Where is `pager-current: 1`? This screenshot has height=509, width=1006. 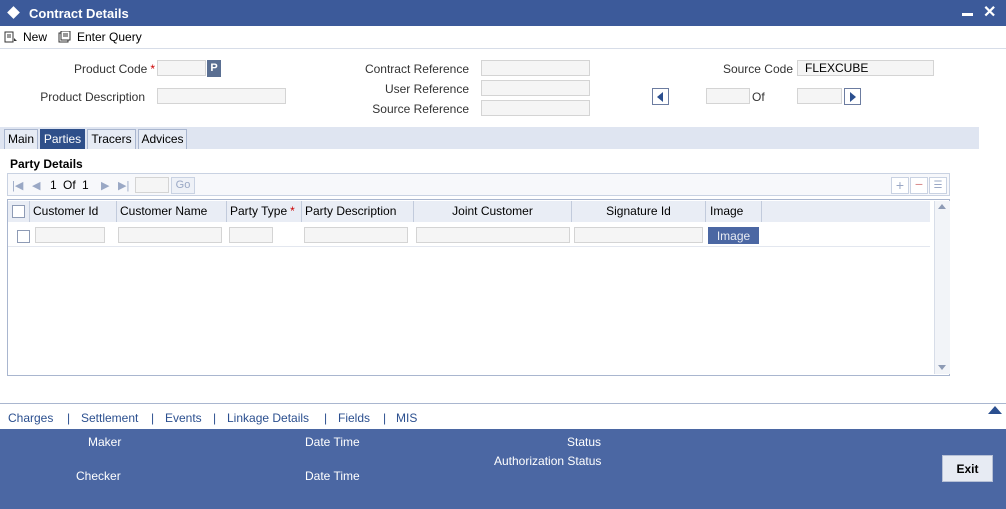
pager-current: 1 is located at coordinates (53, 185).